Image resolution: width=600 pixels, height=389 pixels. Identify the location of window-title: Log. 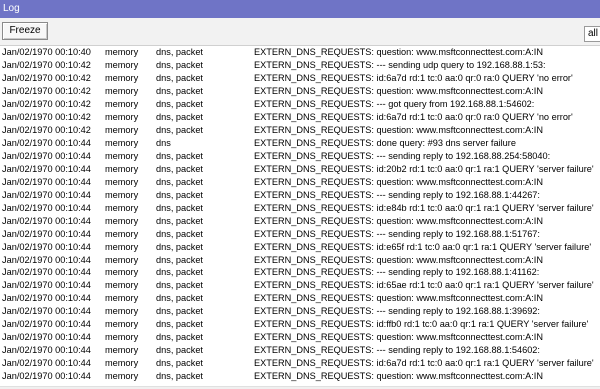
(11, 8).